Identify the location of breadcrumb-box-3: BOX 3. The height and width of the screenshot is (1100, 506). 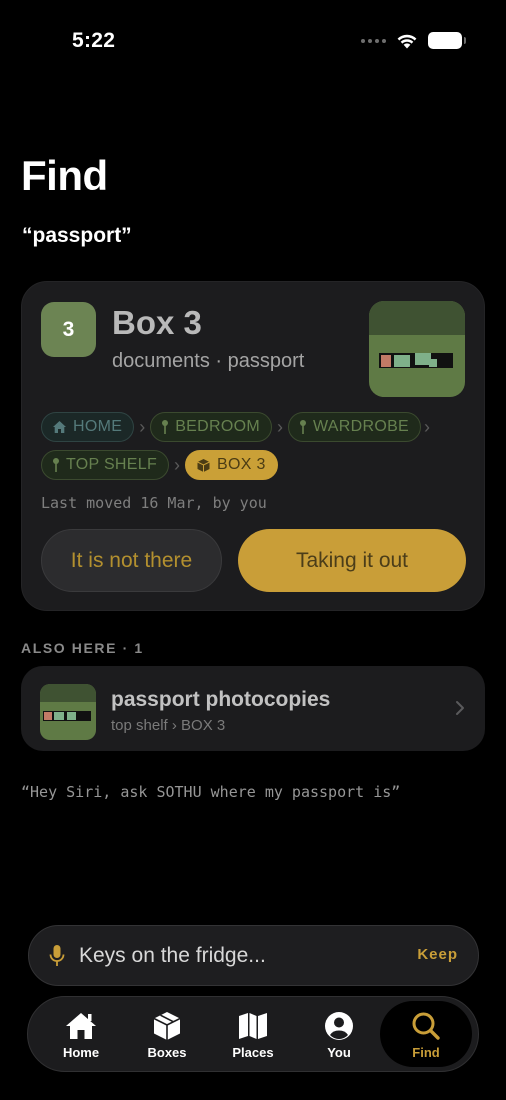
(231, 465).